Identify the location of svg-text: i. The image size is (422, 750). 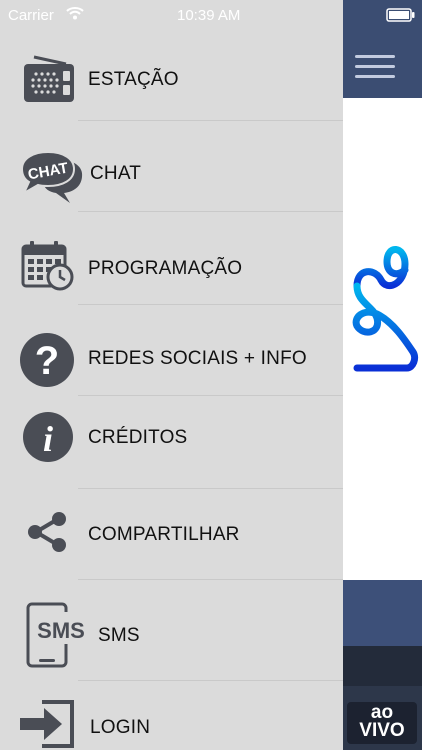
(48, 439).